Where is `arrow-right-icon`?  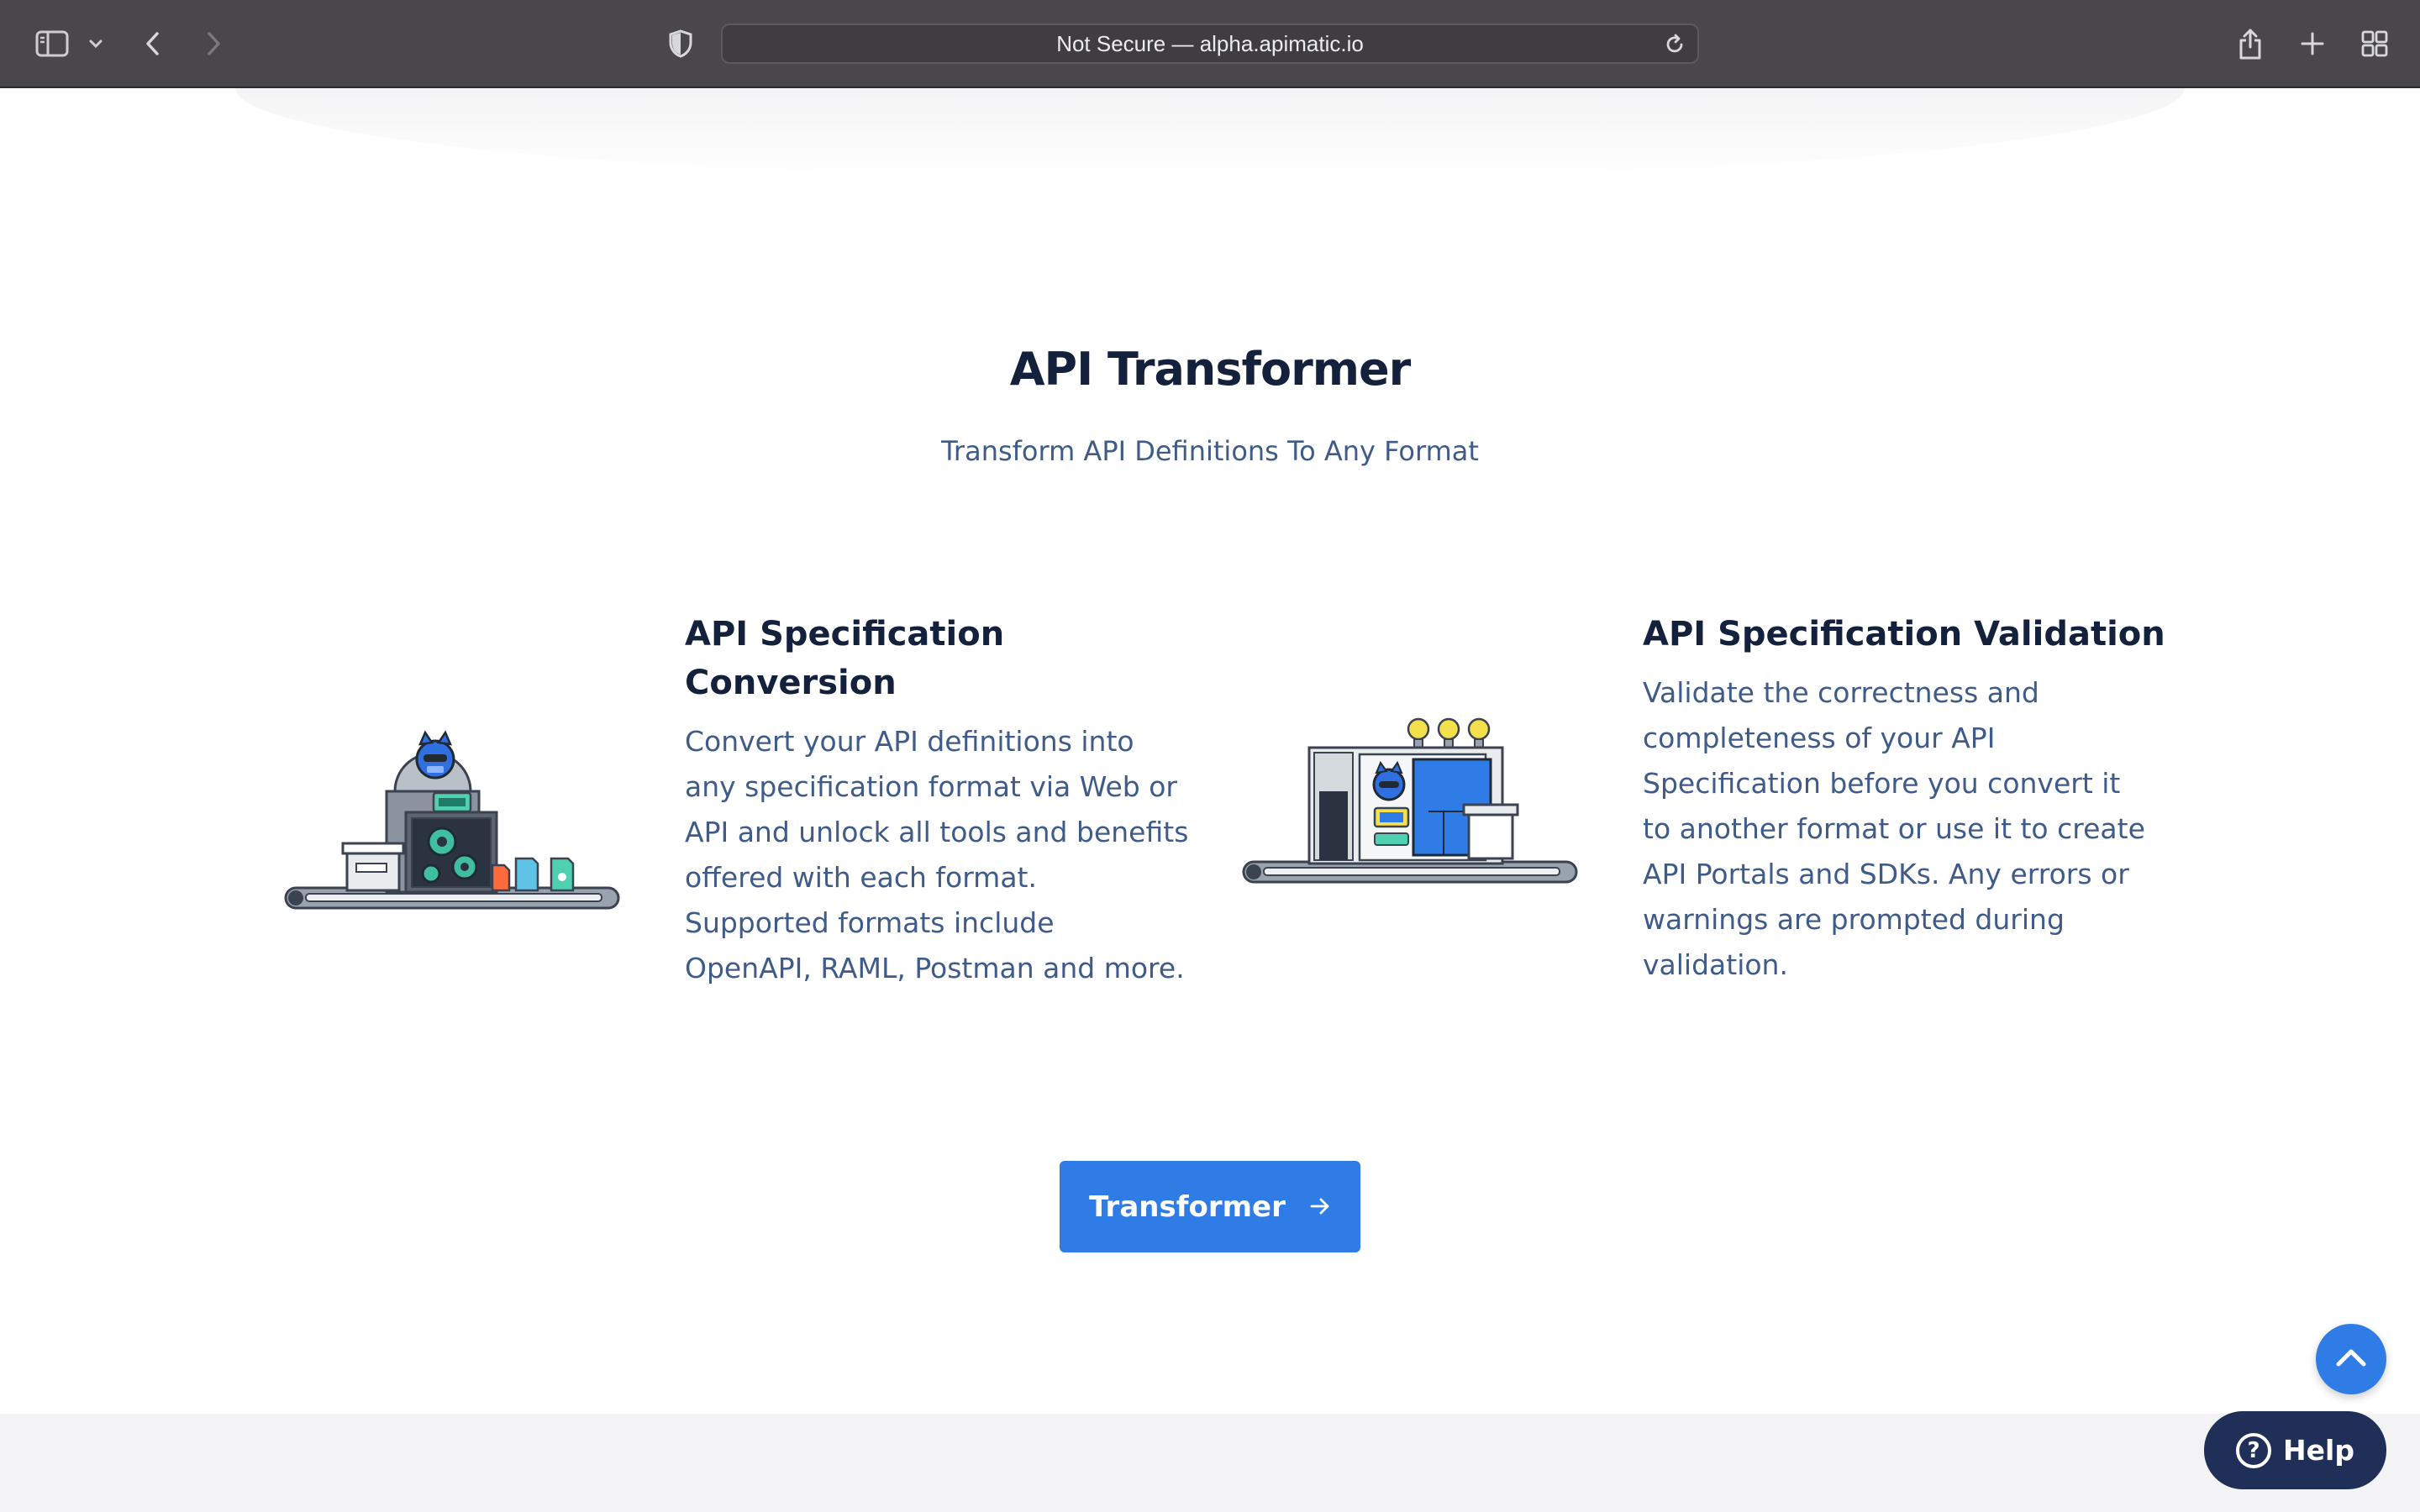
arrow-right-icon is located at coordinates (1320, 1207).